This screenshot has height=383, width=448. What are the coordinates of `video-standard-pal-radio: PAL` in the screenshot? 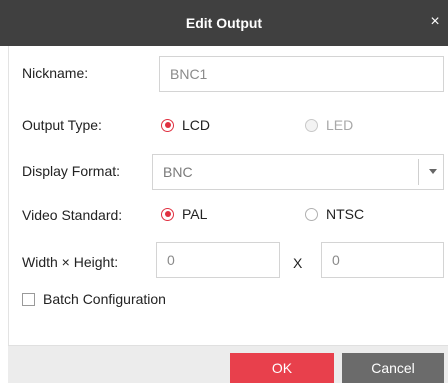 It's located at (184, 214).